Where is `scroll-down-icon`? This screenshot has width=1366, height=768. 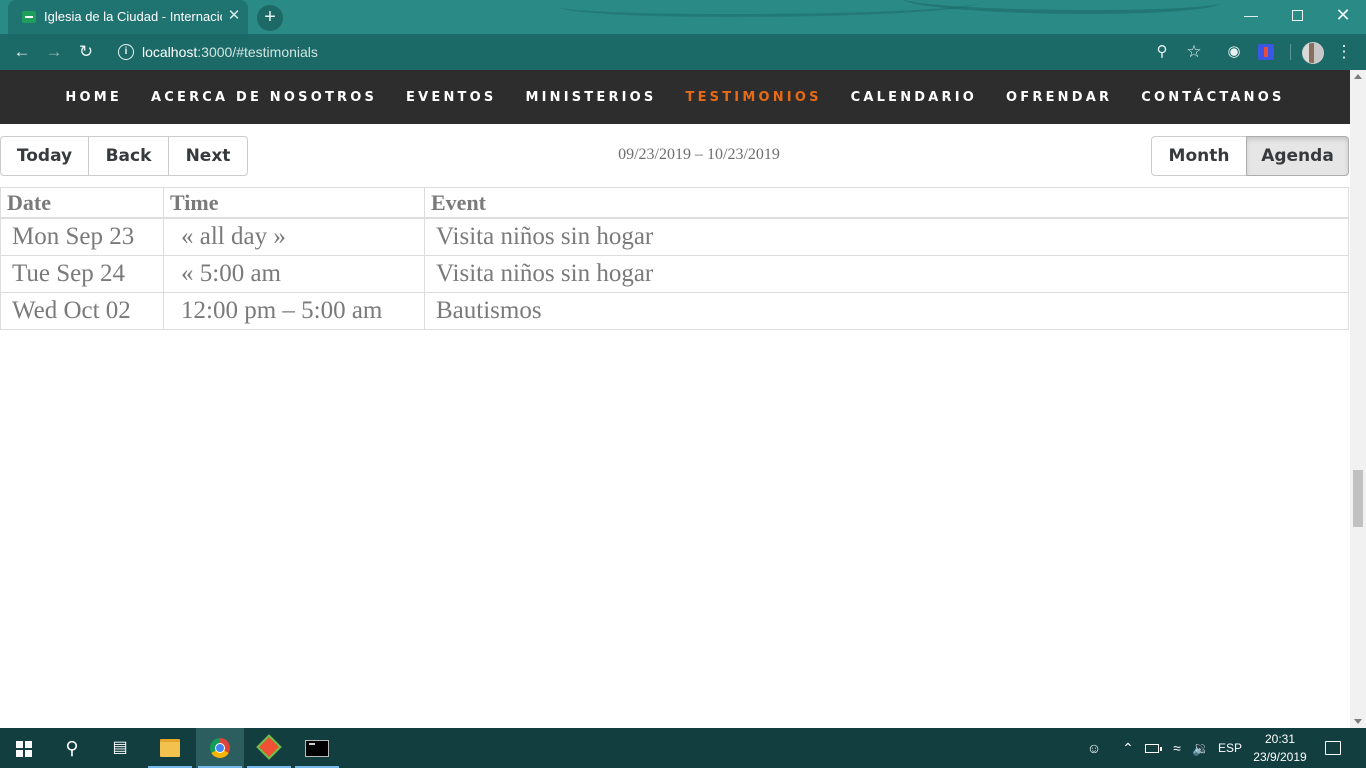
scroll-down-icon is located at coordinates (1358, 721).